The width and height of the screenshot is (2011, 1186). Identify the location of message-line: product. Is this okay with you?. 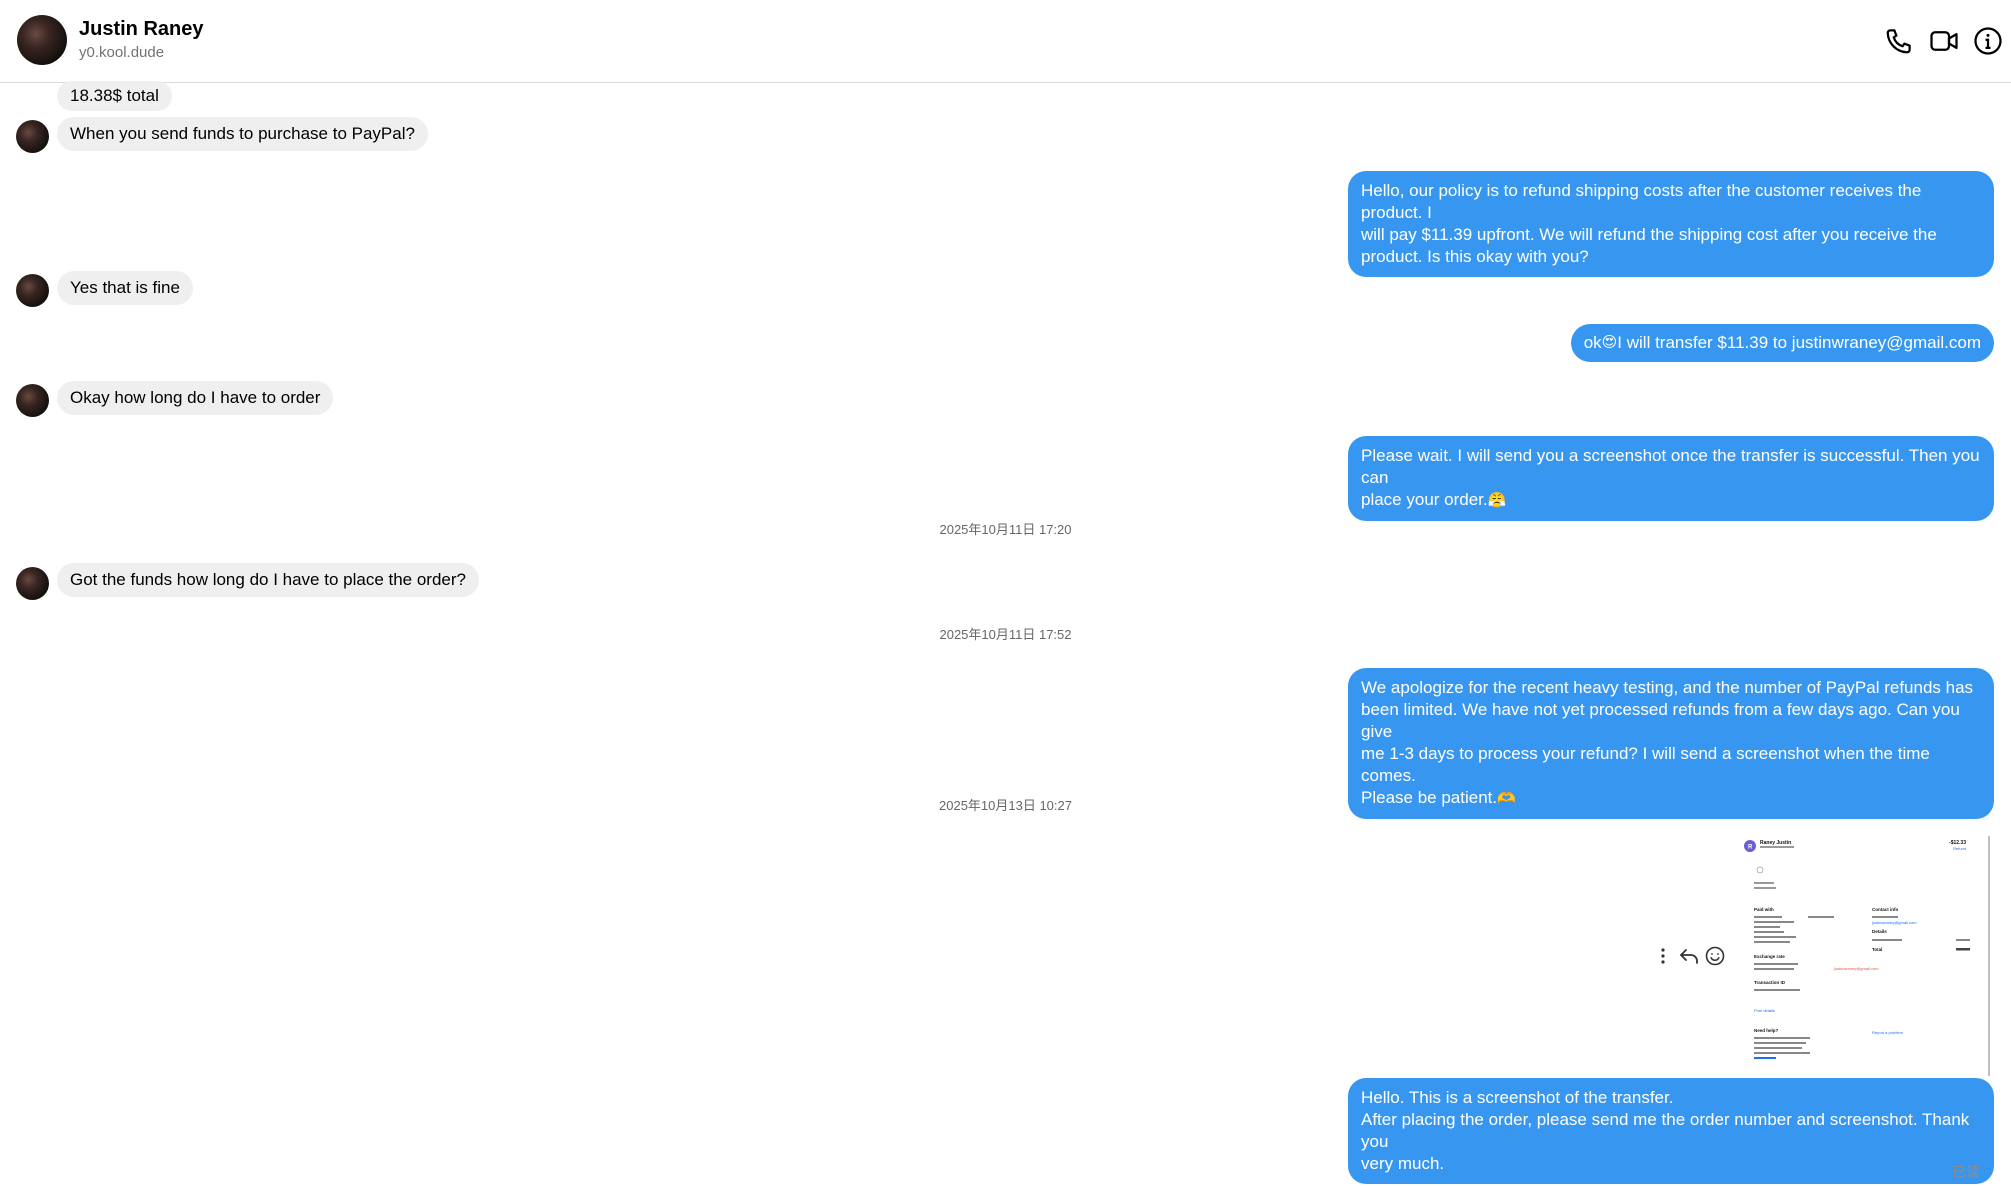
(1475, 256).